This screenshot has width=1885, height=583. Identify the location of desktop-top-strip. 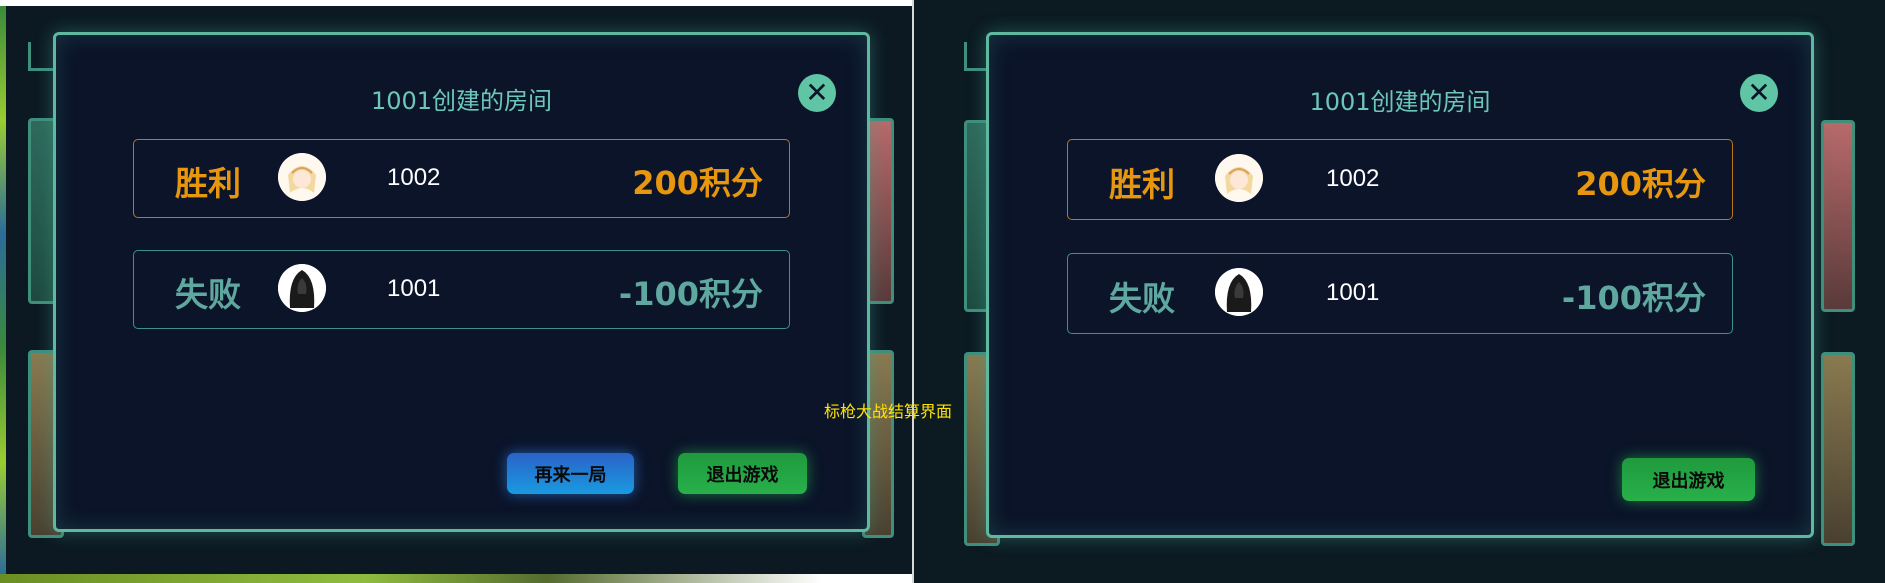
(456, 3).